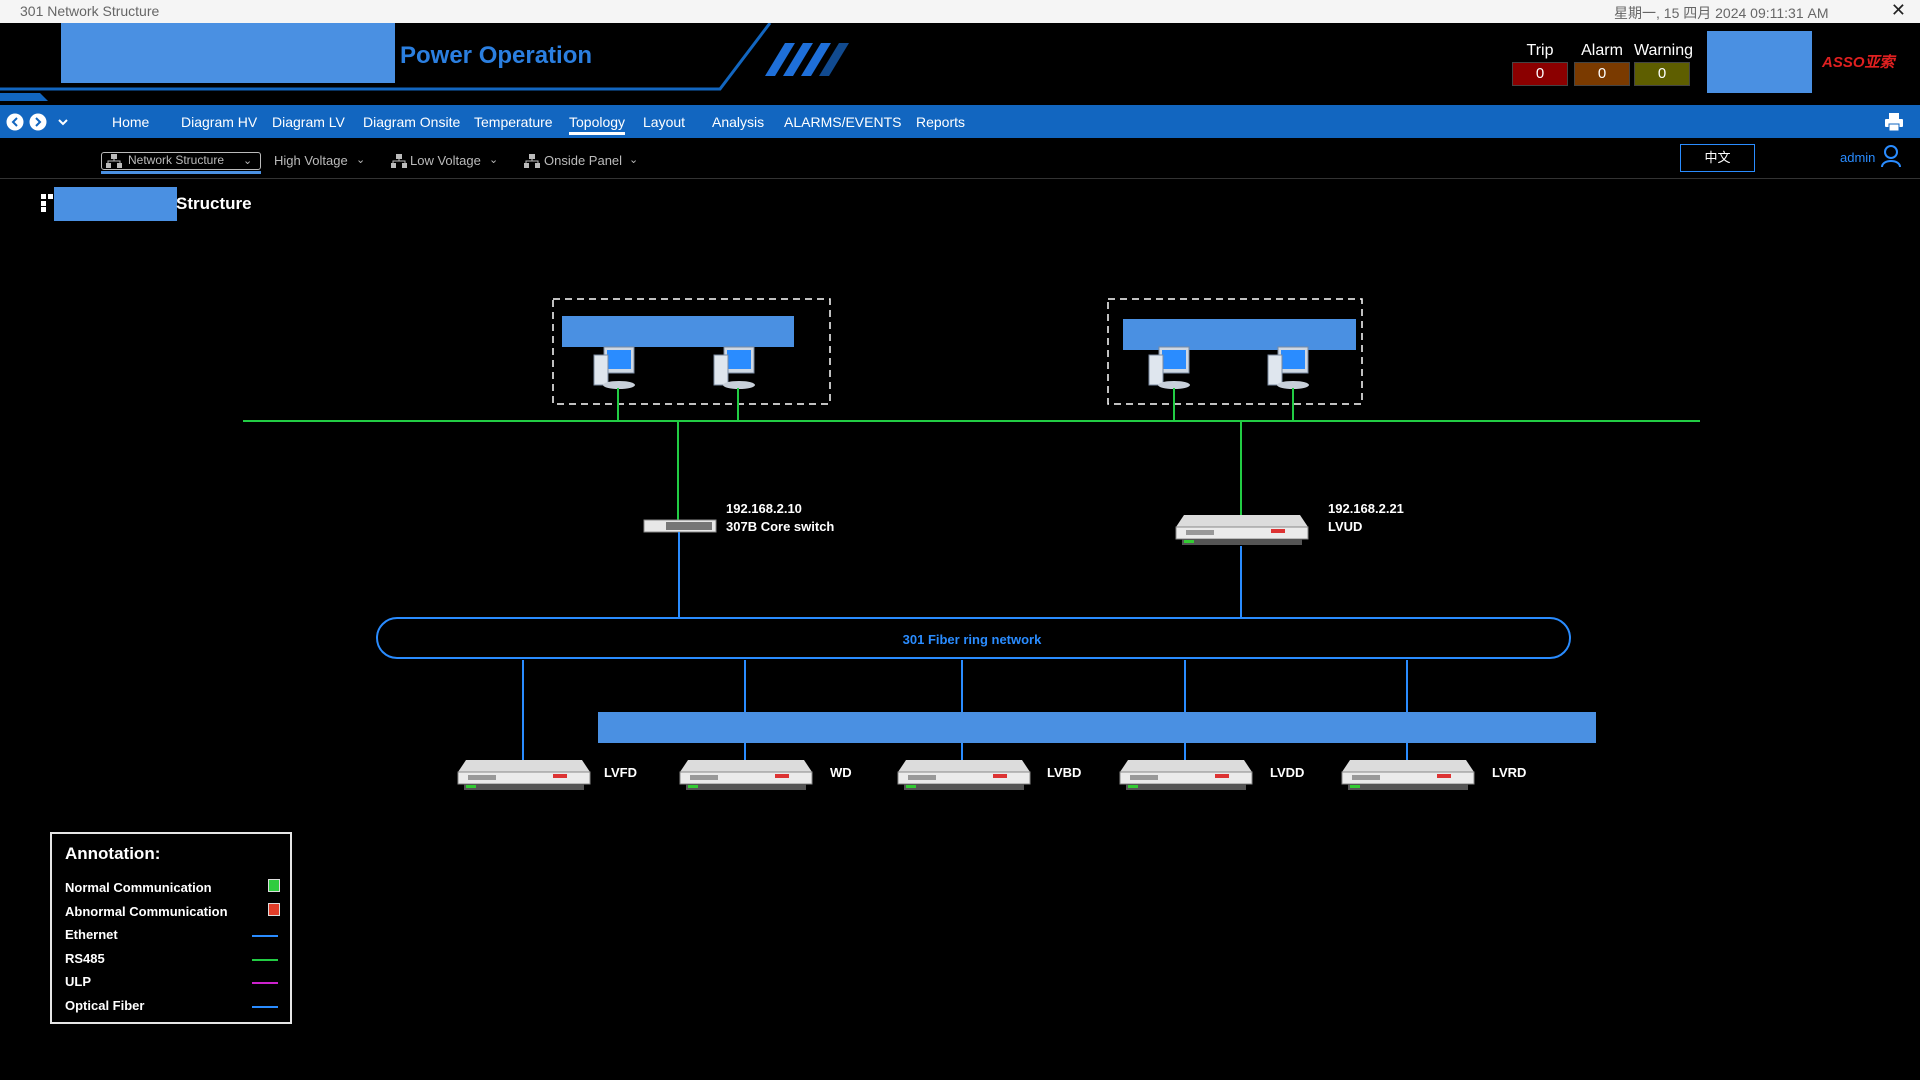 The image size is (1920, 1080). I want to click on legend-label: Ethernet, so click(91, 934).